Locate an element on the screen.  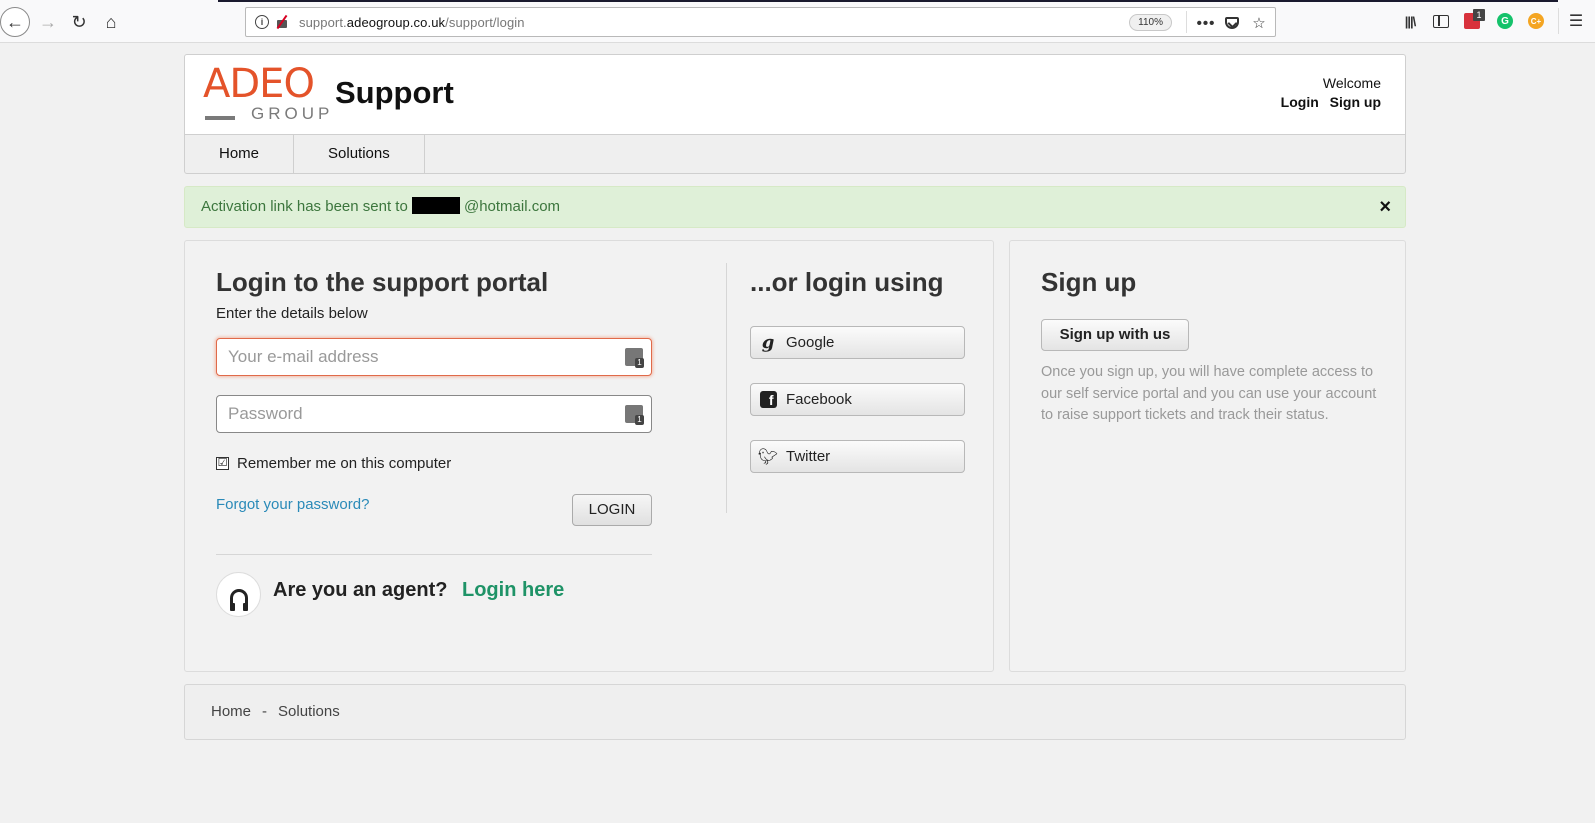
nav-item-solutions: Solutions is located at coordinates (359, 154).